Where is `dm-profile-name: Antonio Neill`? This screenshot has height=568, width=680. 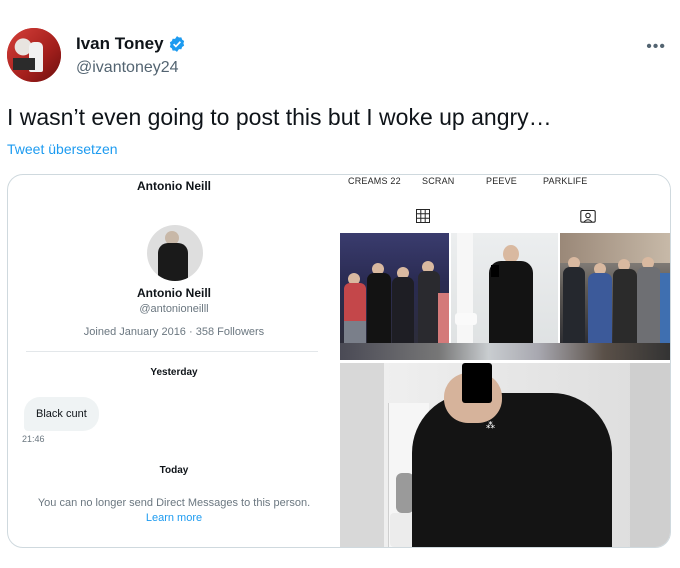 dm-profile-name: Antonio Neill is located at coordinates (174, 293).